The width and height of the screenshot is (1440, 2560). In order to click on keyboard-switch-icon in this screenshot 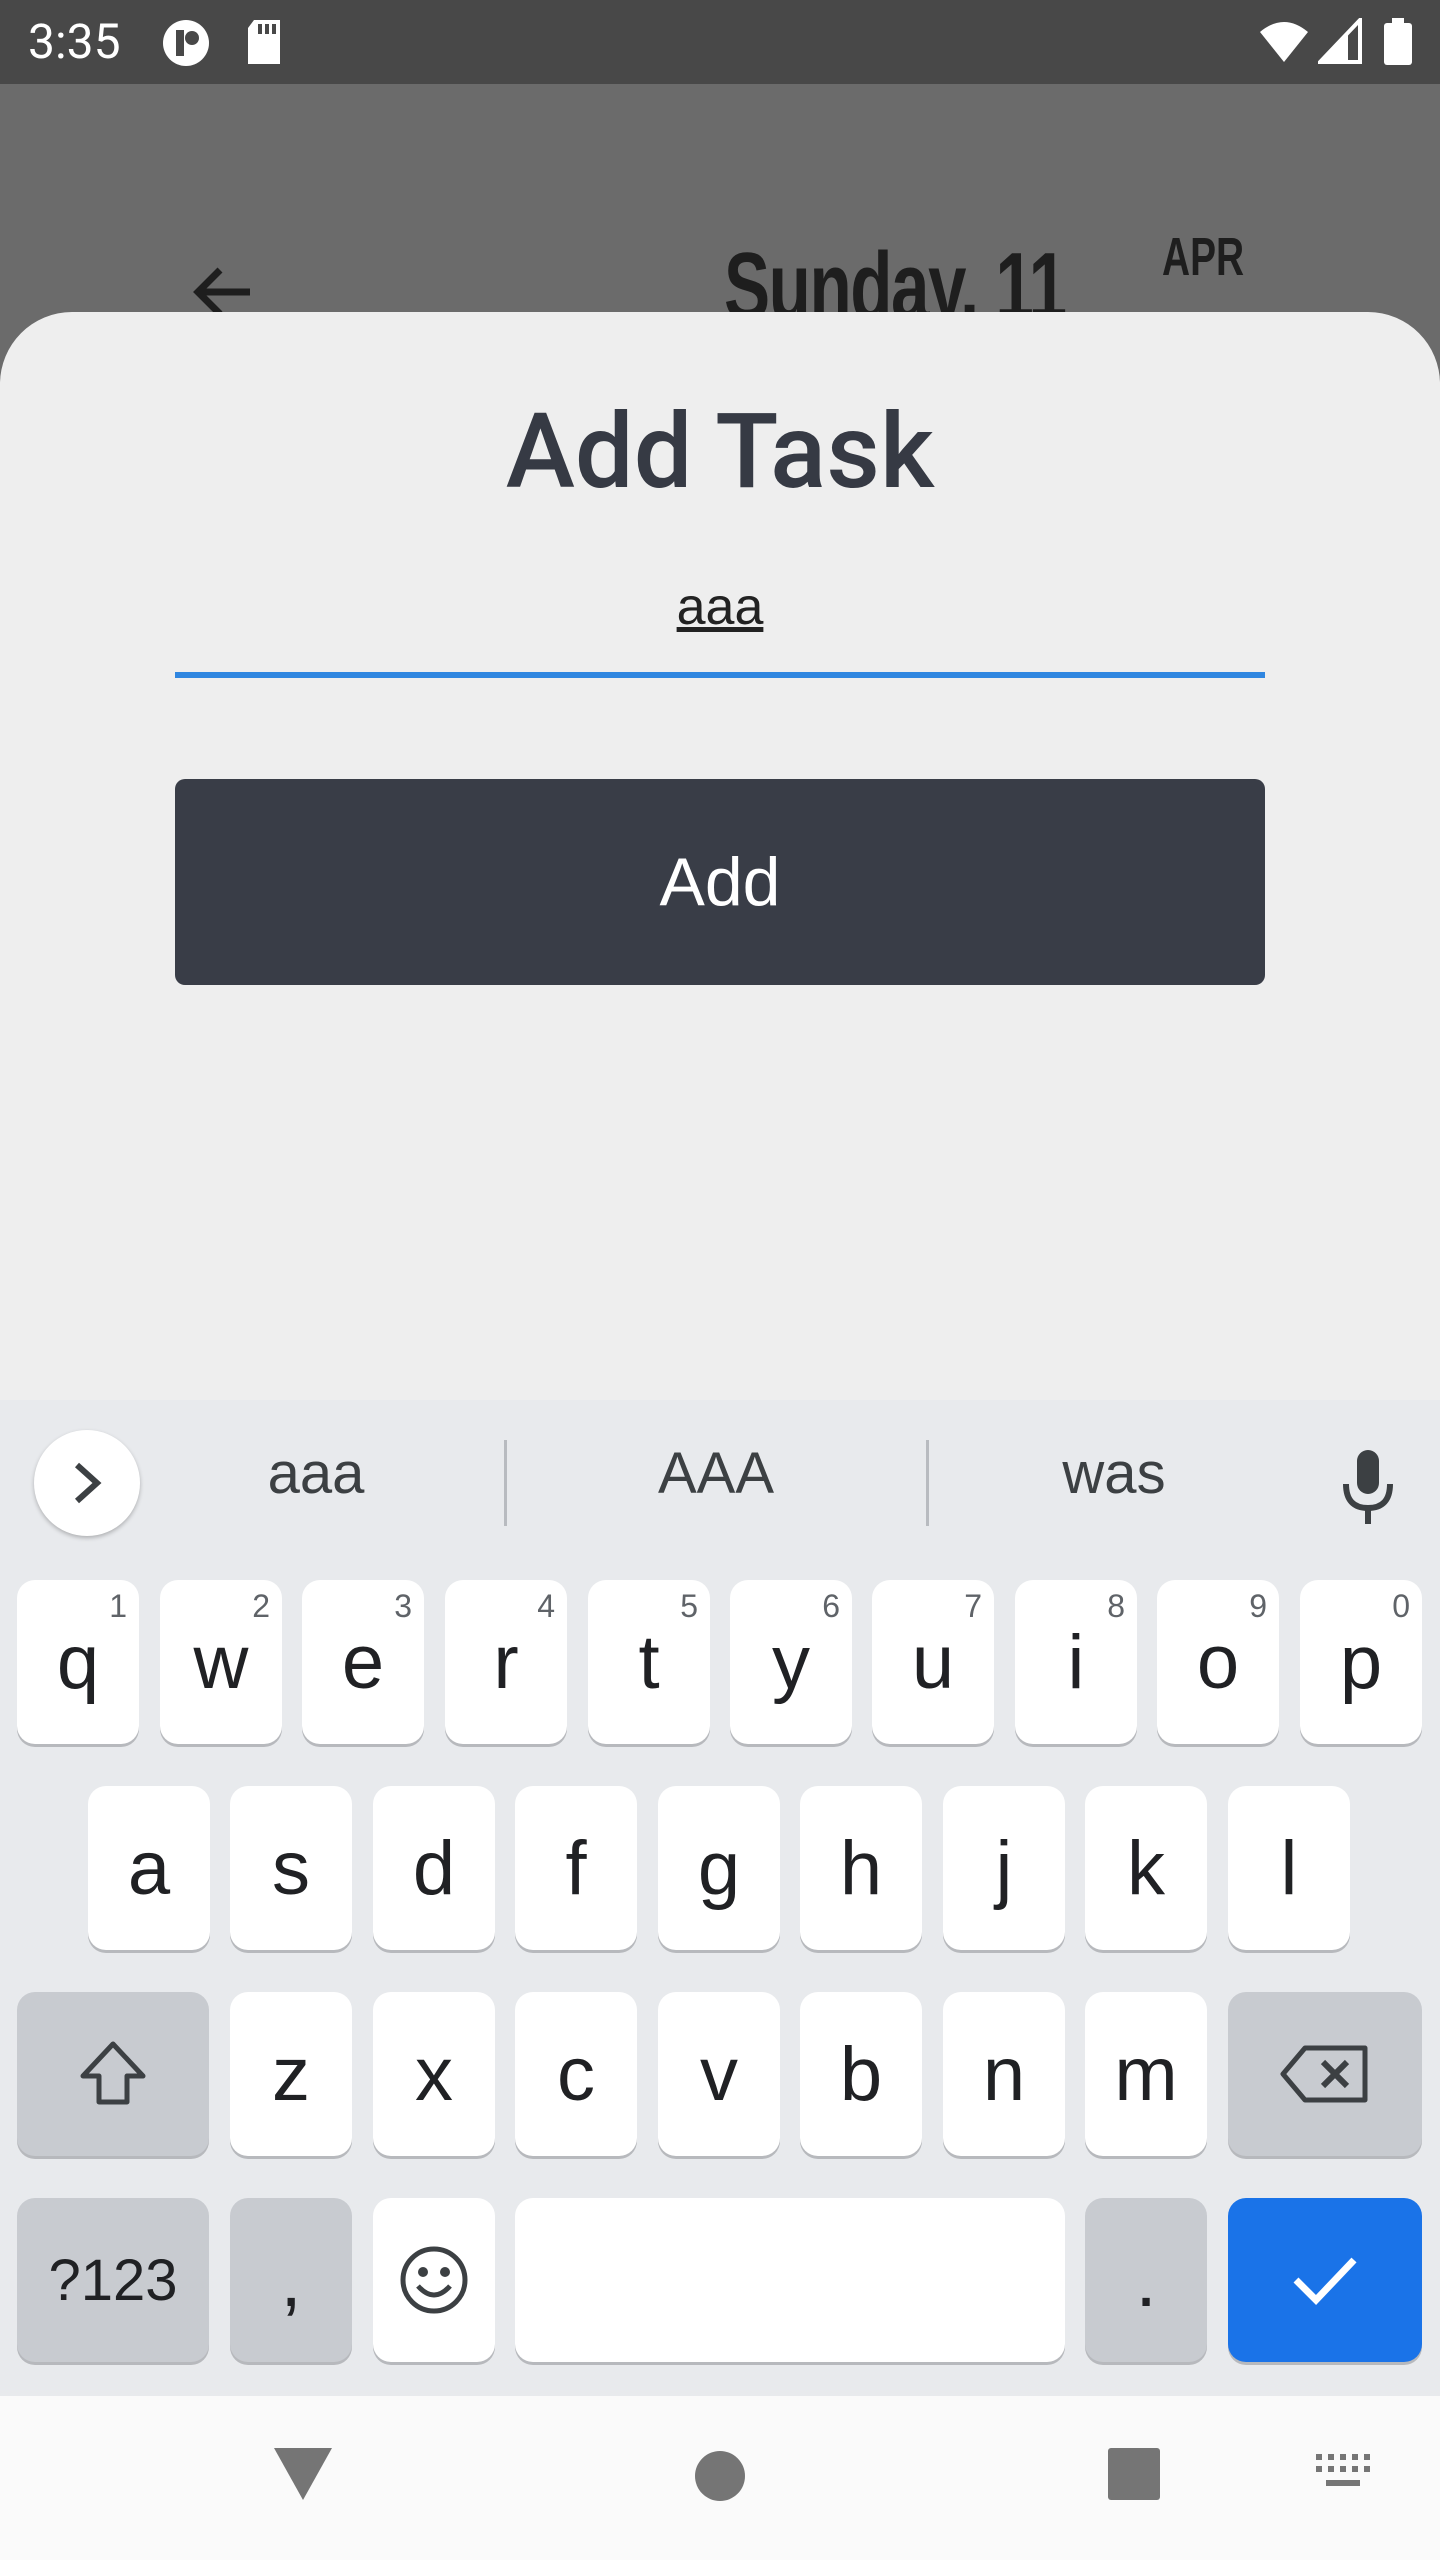, I will do `click(1343, 2474)`.